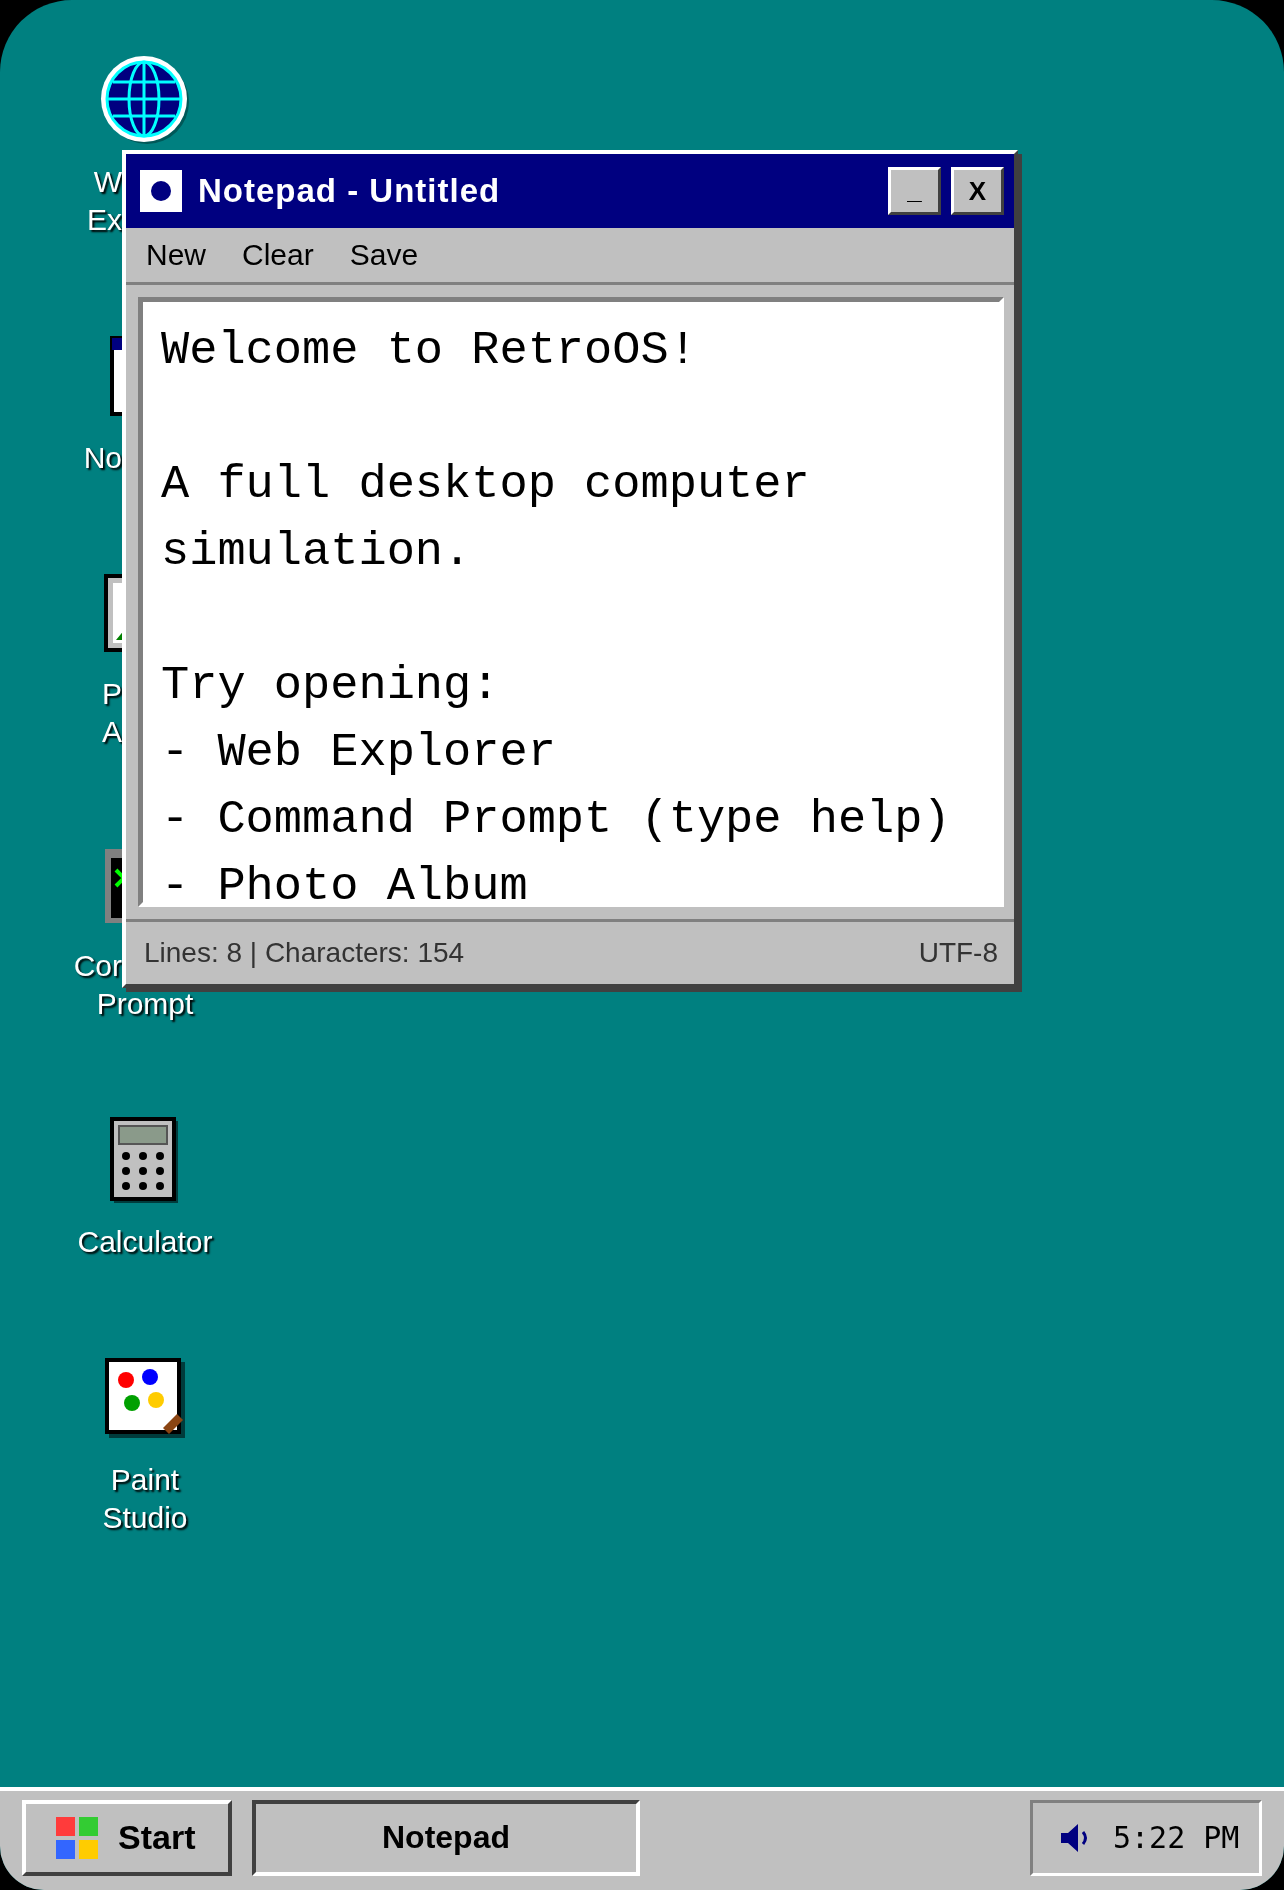  Describe the element at coordinates (914, 191) in the screenshot. I see `minimize-button: _` at that location.